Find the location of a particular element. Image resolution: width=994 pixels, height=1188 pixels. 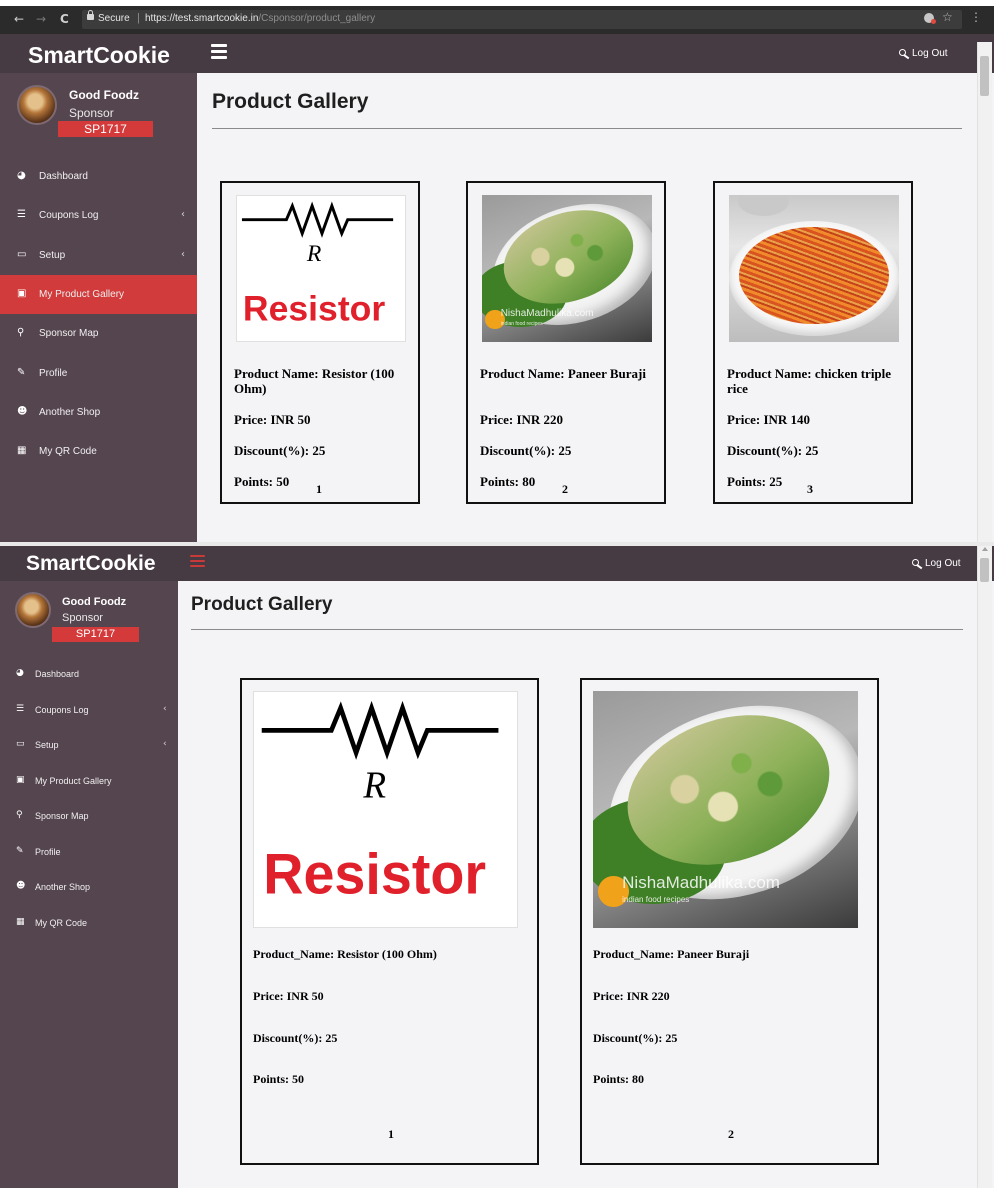

title-divider is located at coordinates (587, 128).